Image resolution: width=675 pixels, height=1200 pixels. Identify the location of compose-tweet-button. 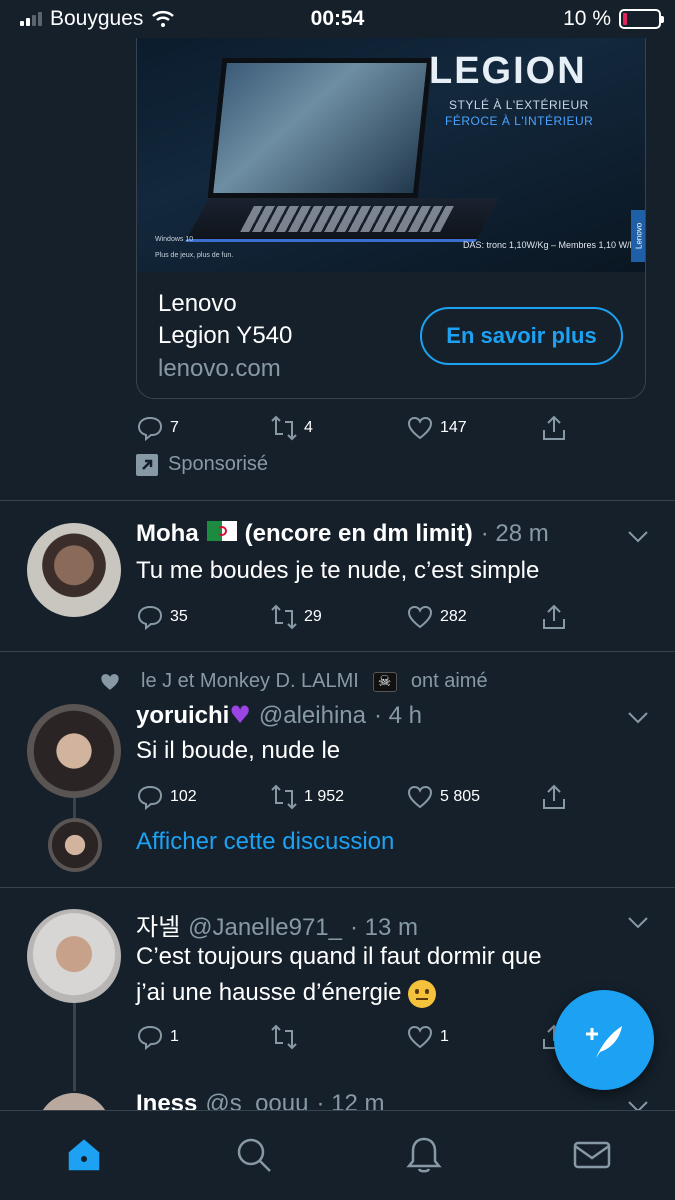
(604, 1040).